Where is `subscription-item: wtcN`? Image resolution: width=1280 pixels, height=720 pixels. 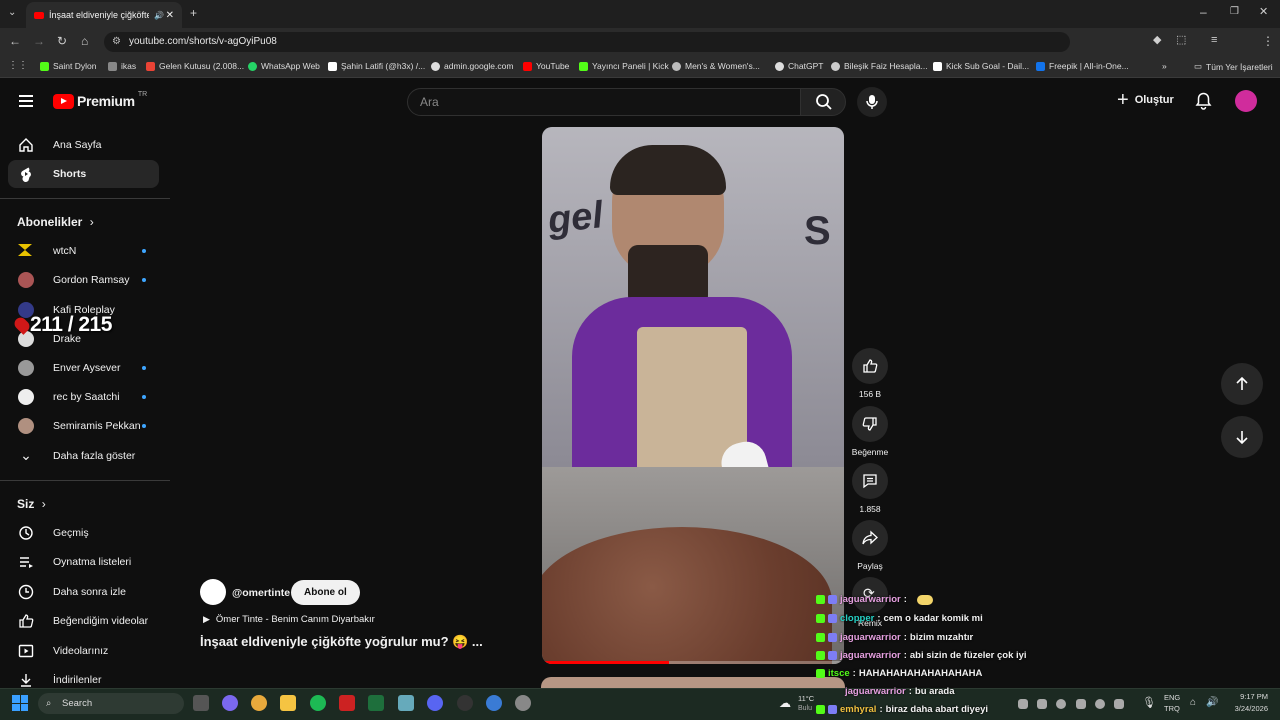 subscription-item: wtcN is located at coordinates (83, 251).